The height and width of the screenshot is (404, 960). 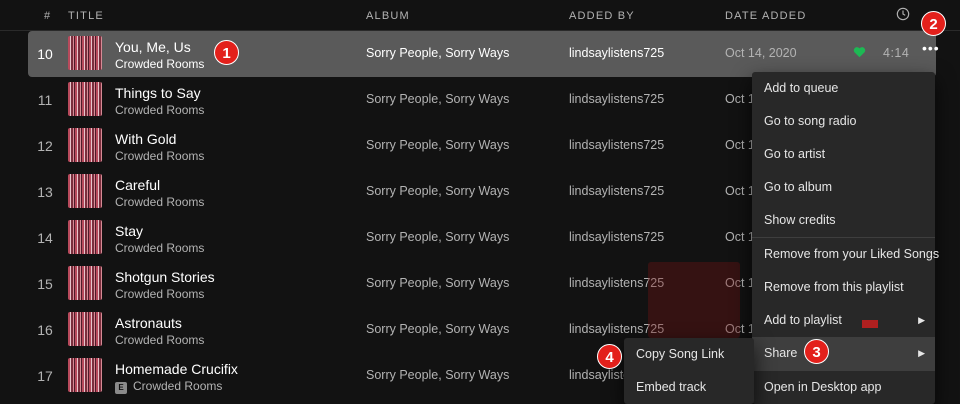 What do you see at coordinates (859, 52) in the screenshot?
I see `heart-icon` at bounding box center [859, 52].